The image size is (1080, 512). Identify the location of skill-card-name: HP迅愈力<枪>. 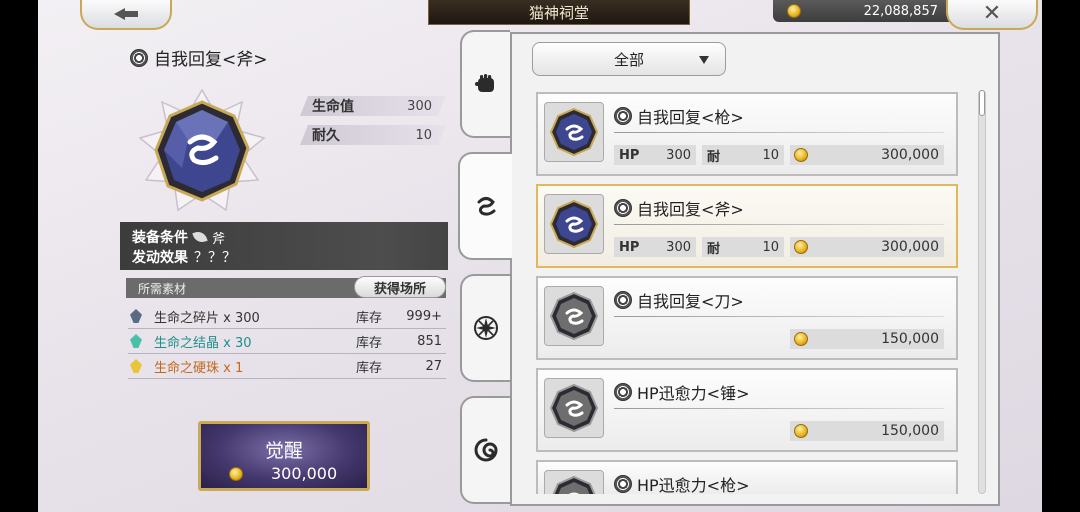
(693, 485).